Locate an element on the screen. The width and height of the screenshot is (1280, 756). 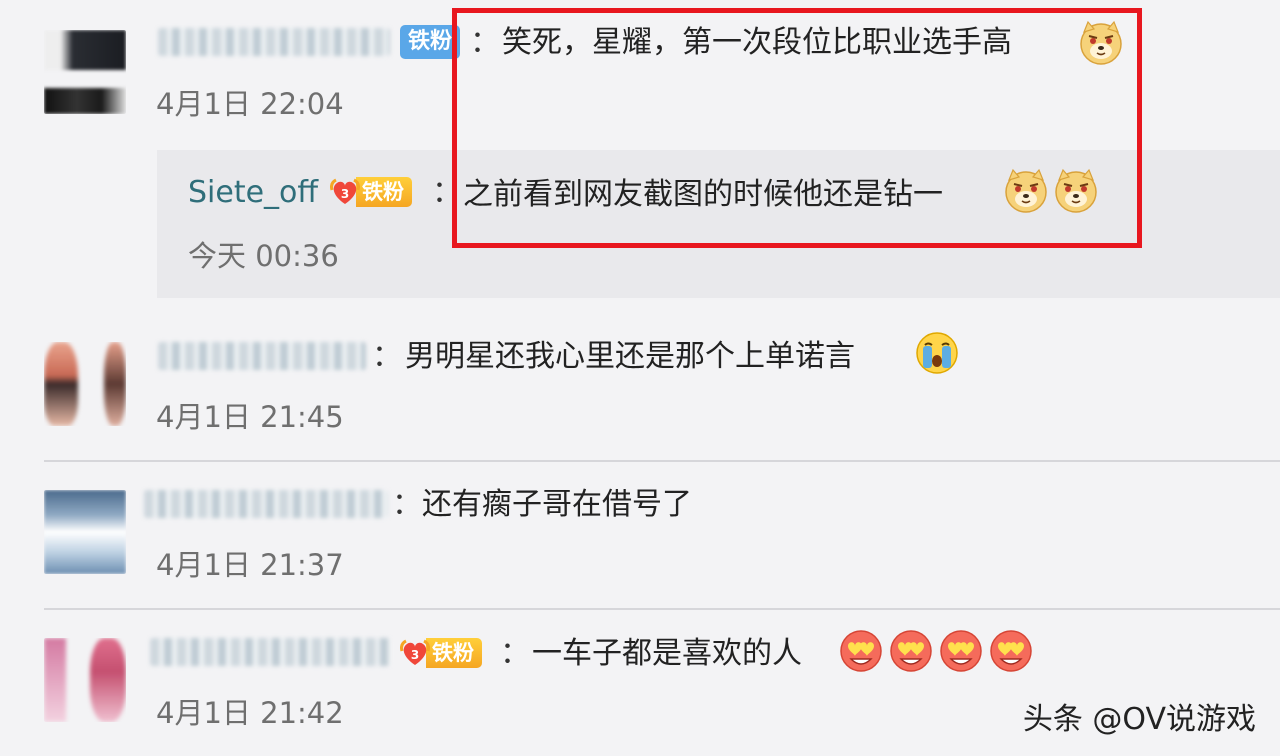
crying-emoji-icon is located at coordinates (937, 353).